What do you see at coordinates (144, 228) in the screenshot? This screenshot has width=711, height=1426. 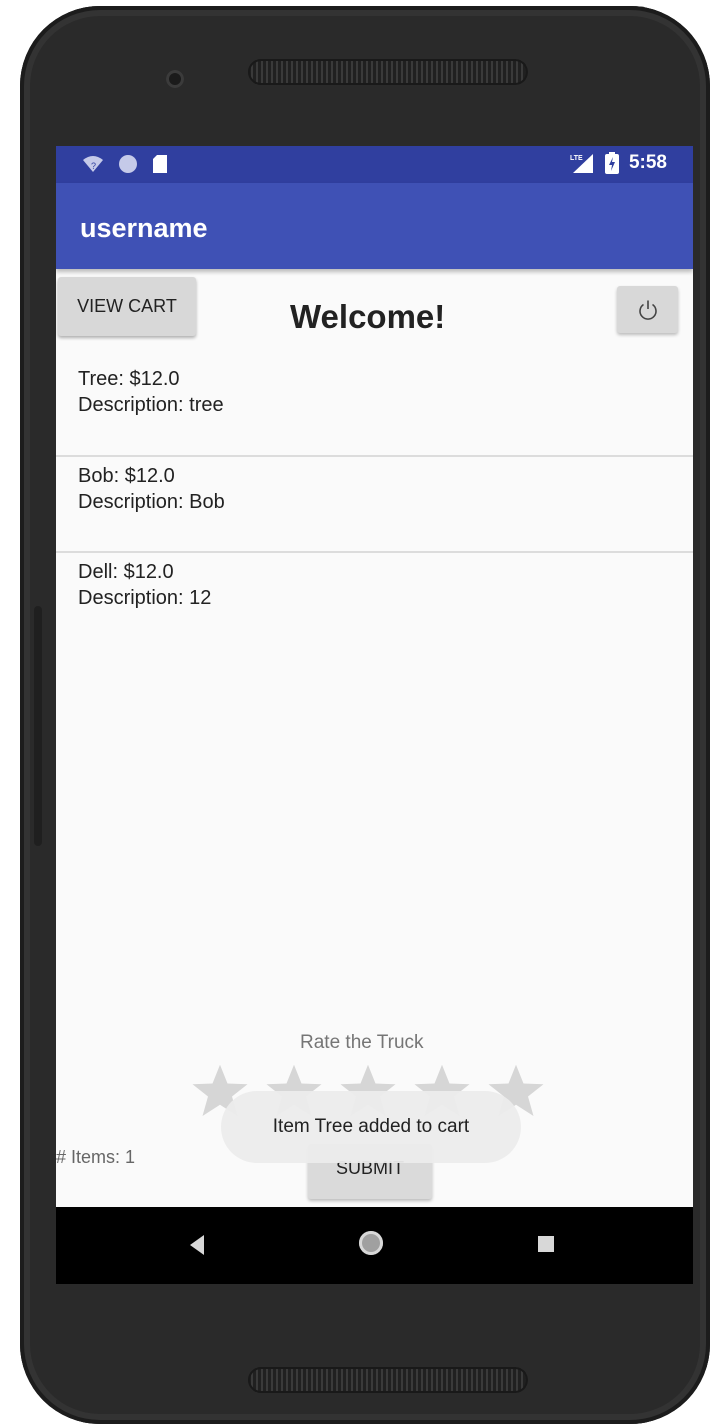 I see `app-title: username` at bounding box center [144, 228].